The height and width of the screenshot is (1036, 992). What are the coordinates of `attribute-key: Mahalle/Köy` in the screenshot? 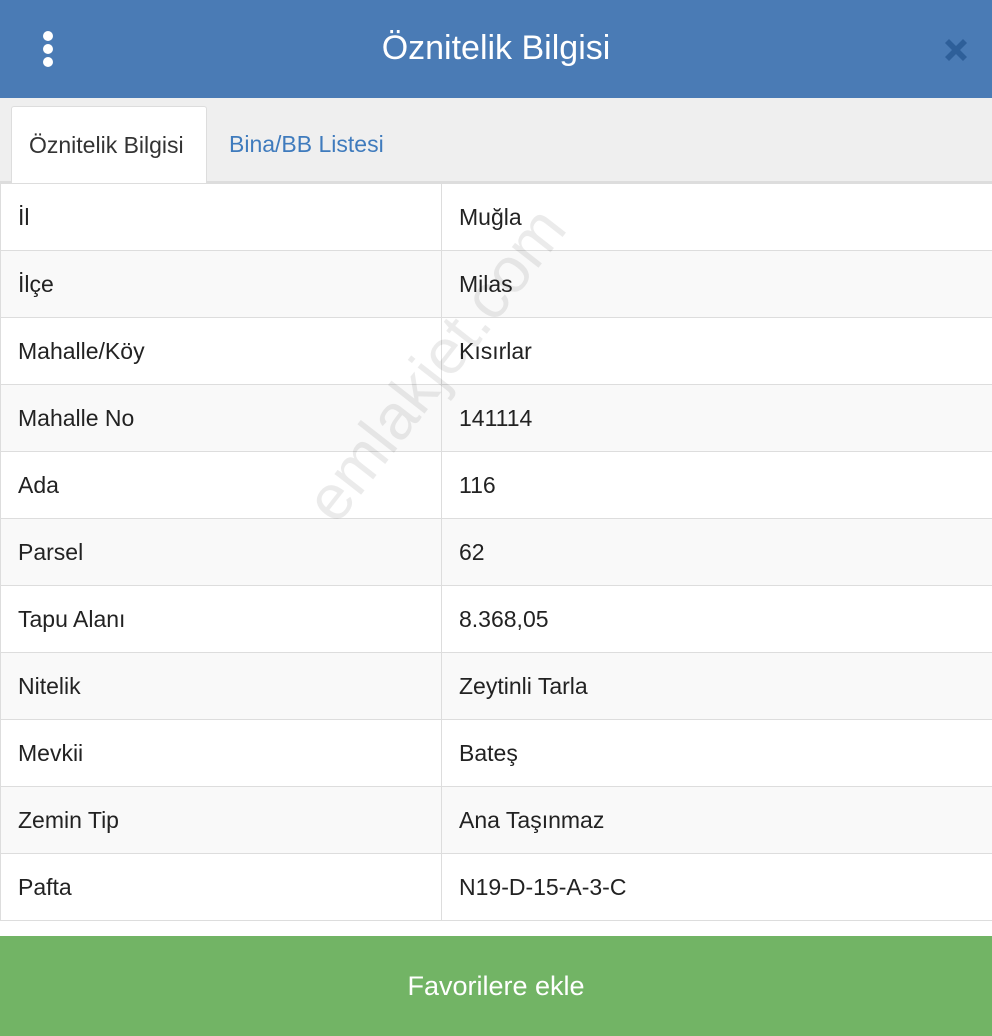 It's located at (221, 351).